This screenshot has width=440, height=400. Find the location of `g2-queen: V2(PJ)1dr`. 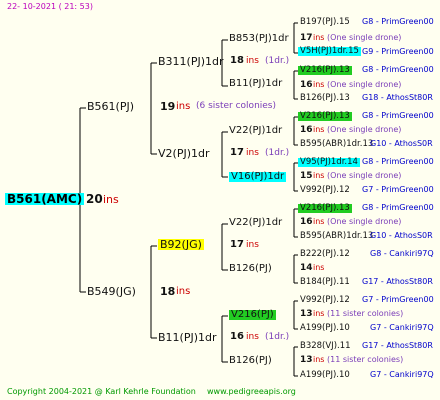

g2-queen: V2(PJ)1dr is located at coordinates (184, 153).